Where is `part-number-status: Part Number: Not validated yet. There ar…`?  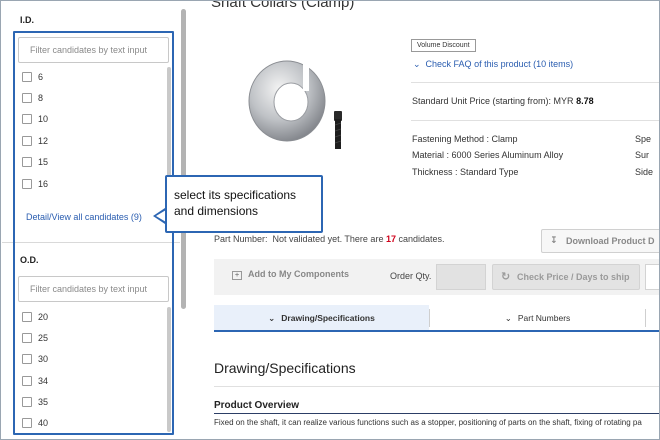
part-number-status: Part Number: Not validated yet. There ar… is located at coordinates (329, 239).